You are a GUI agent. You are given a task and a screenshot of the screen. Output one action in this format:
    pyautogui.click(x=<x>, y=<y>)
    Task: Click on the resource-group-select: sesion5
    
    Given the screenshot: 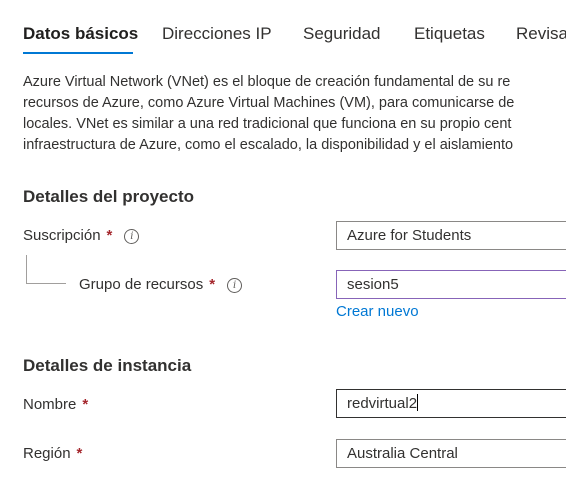 What is the action you would take?
    pyautogui.click(x=451, y=284)
    